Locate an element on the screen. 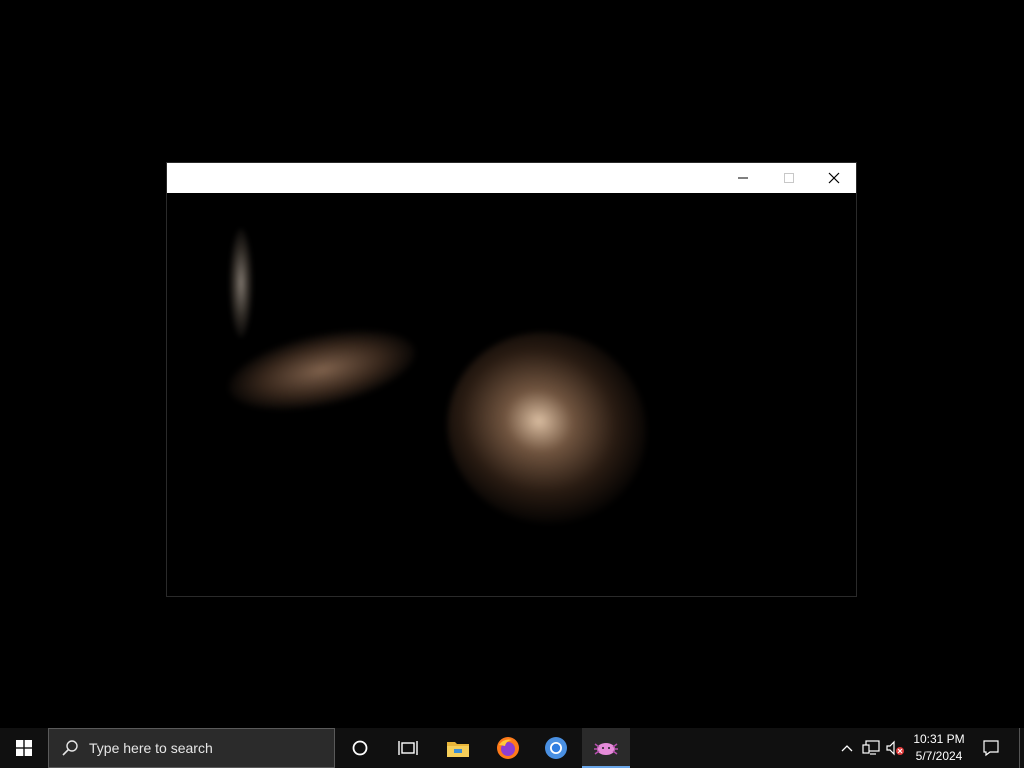 This screenshot has height=768, width=1024. maximize-button is located at coordinates (789, 178).